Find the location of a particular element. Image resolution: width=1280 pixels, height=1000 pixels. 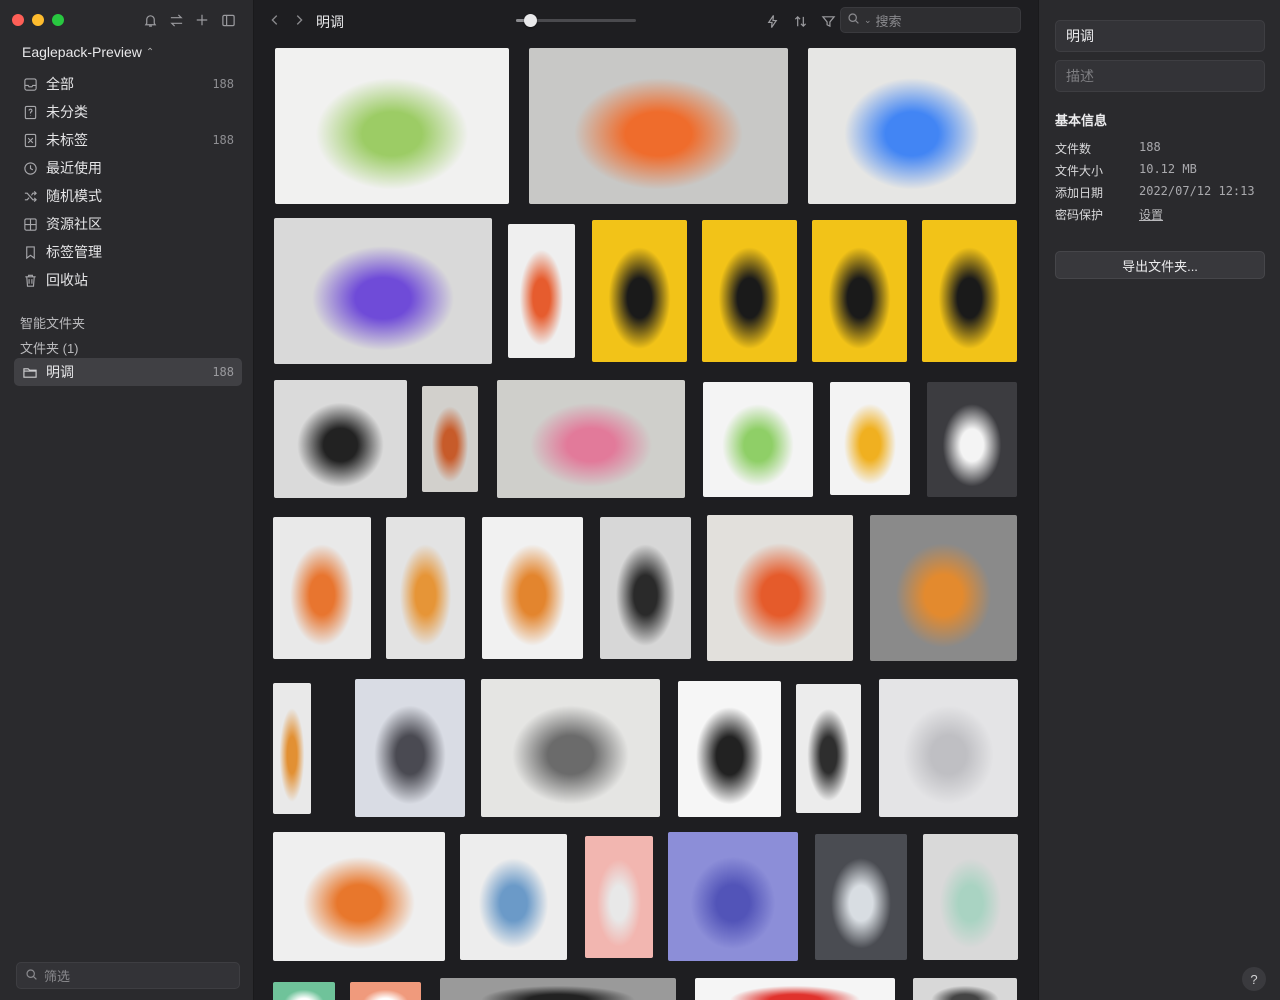

forward-arrow-icon is located at coordinates (299, 21).